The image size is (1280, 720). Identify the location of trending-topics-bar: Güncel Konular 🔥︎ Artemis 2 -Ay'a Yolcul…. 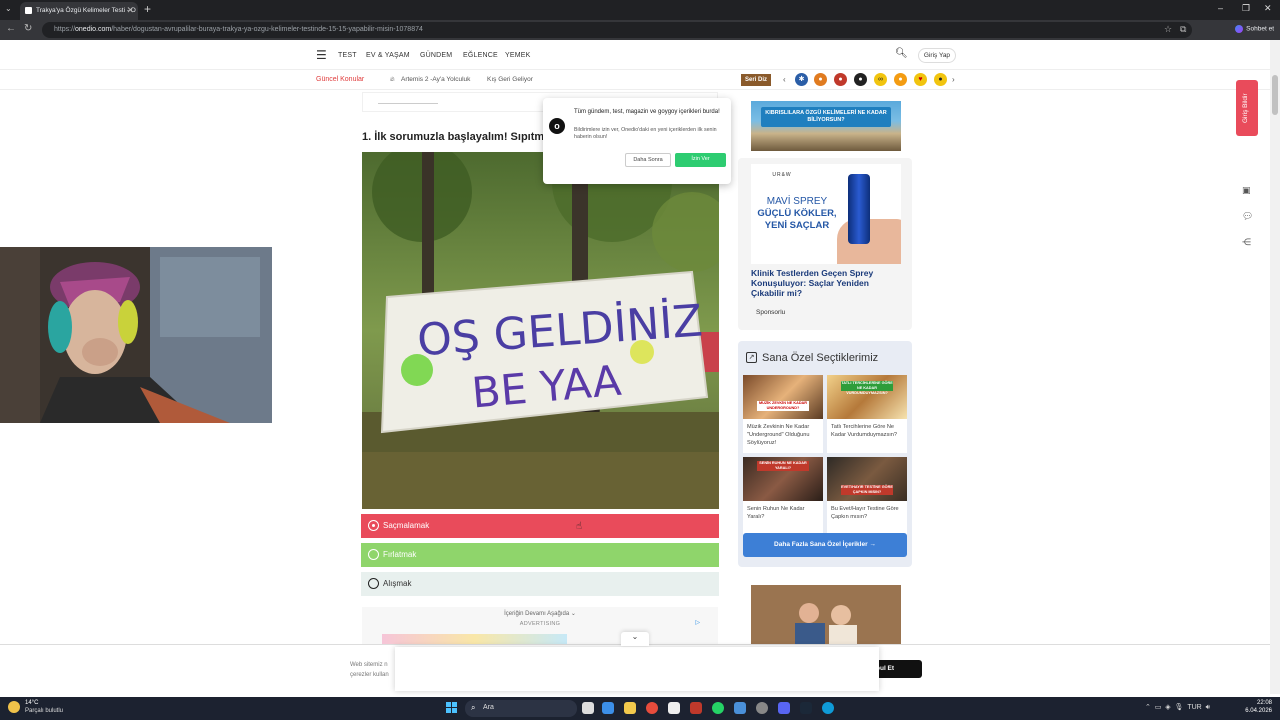
(635, 80).